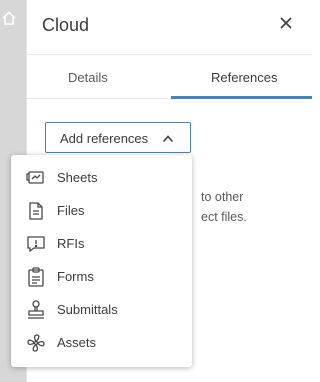 The height and width of the screenshot is (382, 320). Describe the element at coordinates (77, 342) in the screenshot. I see `menu-item-label: Assets` at that location.